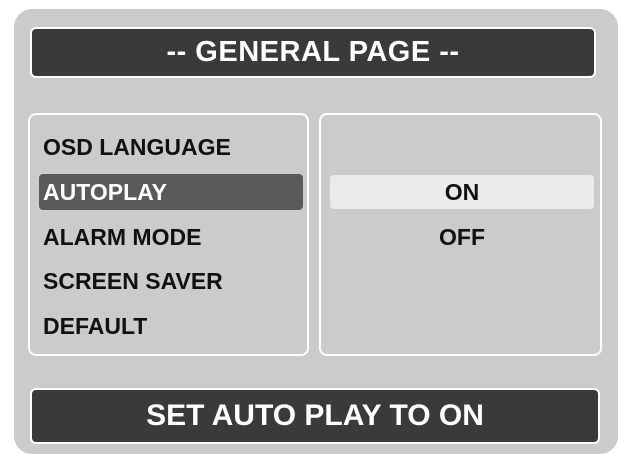 The image size is (619, 454). I want to click on menu-item-screen-saver: SCREEN SAVER, so click(171, 281).